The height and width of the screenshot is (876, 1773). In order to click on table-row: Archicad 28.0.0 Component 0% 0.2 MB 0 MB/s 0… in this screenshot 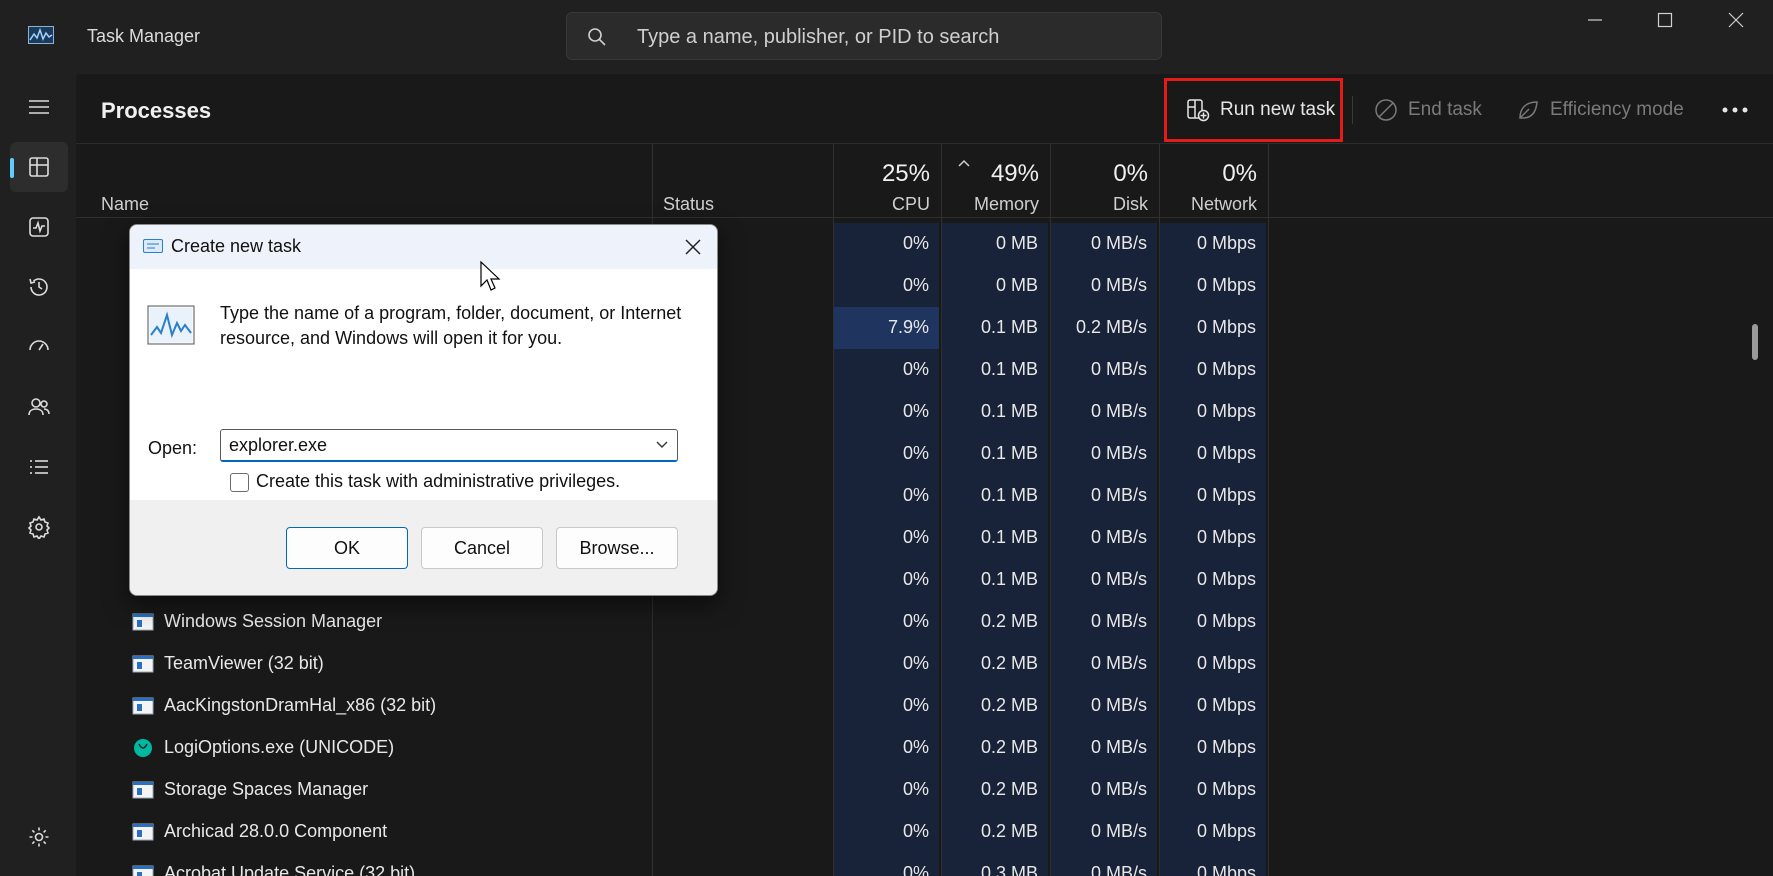, I will do `click(924, 832)`.